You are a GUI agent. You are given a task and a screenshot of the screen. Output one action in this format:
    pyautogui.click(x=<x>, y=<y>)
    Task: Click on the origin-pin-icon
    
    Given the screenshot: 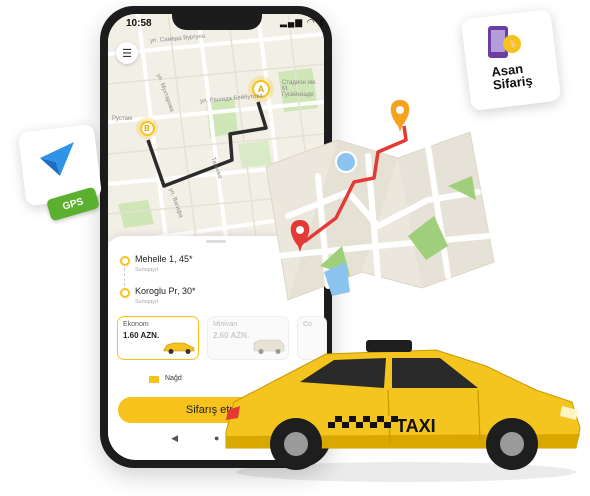 What is the action you would take?
    pyautogui.click(x=125, y=261)
    